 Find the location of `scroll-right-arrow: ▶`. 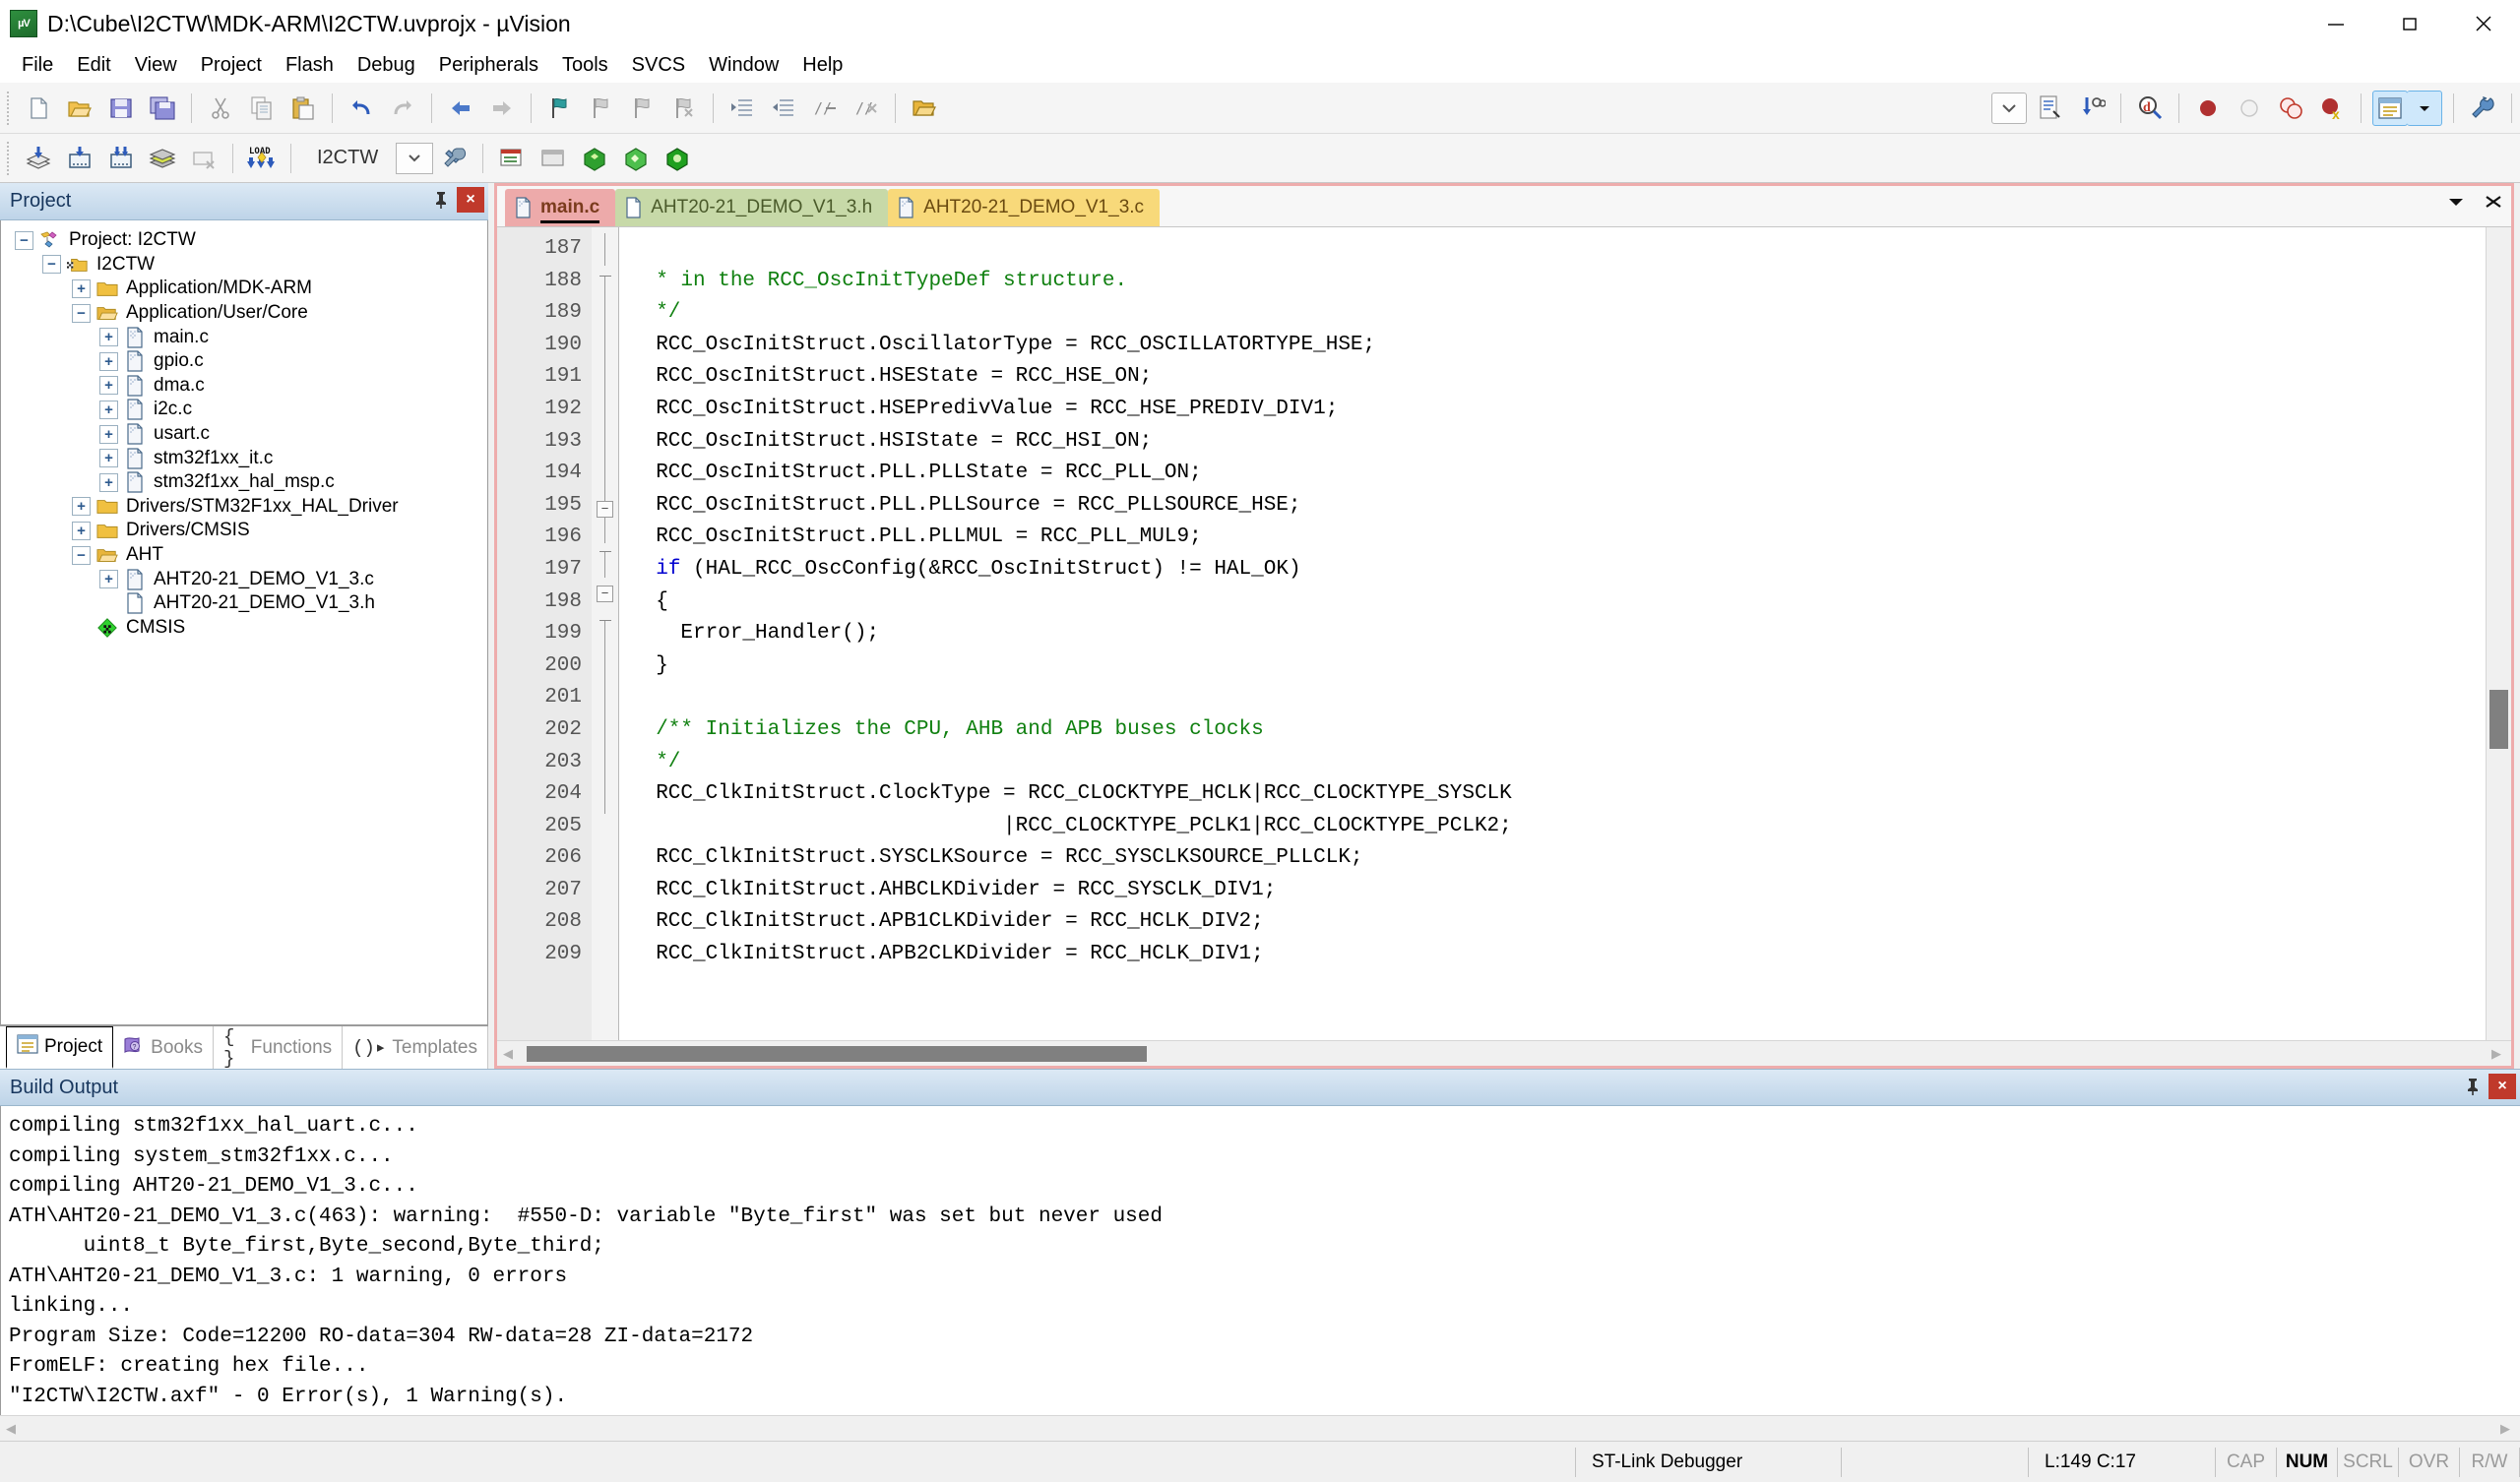

scroll-right-arrow: ▶ is located at coordinates (2496, 1054).